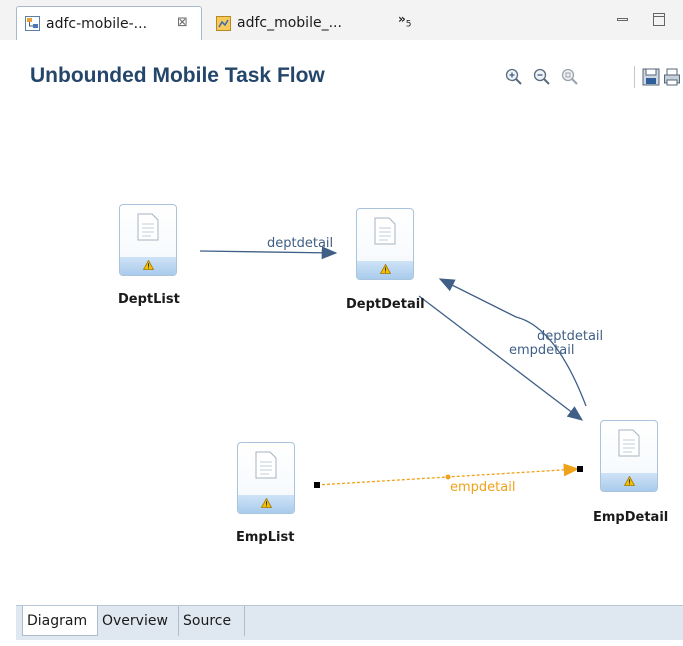 The height and width of the screenshot is (646, 683). What do you see at coordinates (177, 75) in the screenshot?
I see `page-title: Unbounded Mobile Task Flow` at bounding box center [177, 75].